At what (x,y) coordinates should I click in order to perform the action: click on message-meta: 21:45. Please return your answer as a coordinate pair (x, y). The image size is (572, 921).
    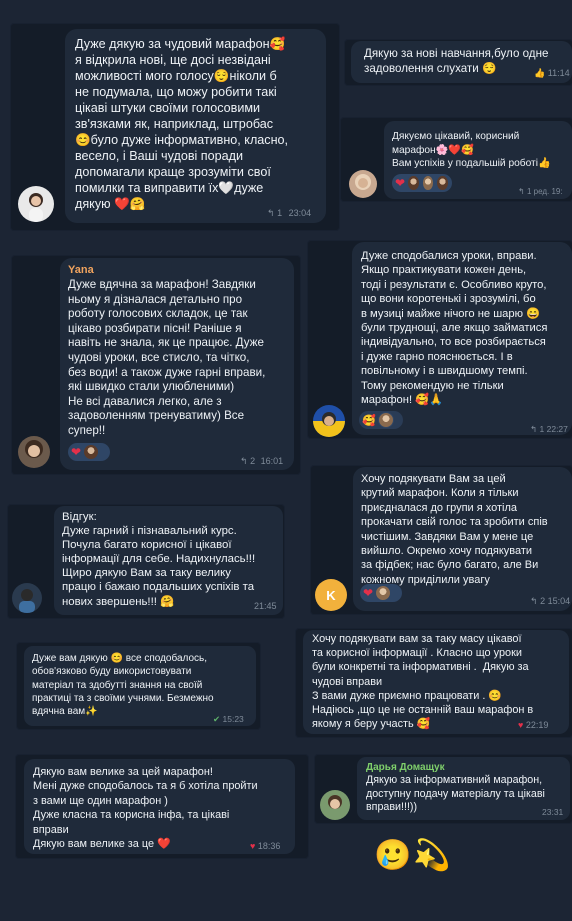
    Looking at the image, I should click on (265, 606).